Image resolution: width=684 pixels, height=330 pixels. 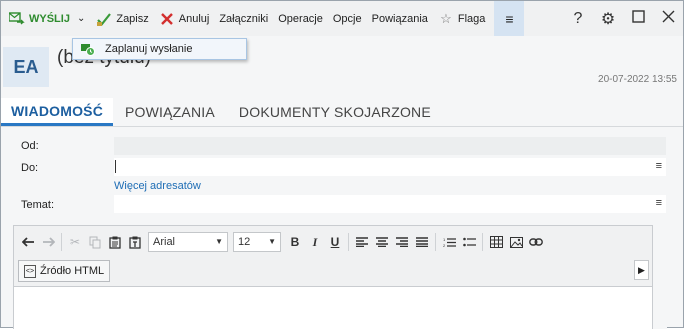 I want to click on send-button: WYŚLIJ, so click(x=38, y=18).